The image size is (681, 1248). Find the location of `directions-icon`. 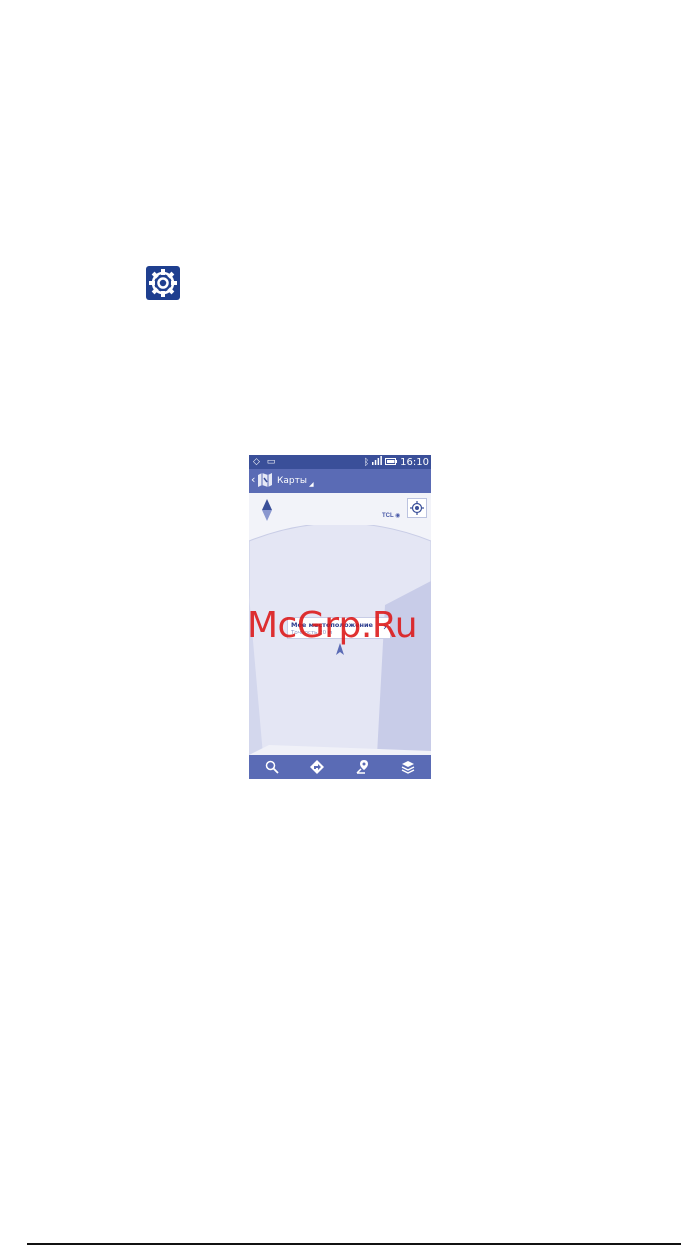

directions-icon is located at coordinates (317, 767).